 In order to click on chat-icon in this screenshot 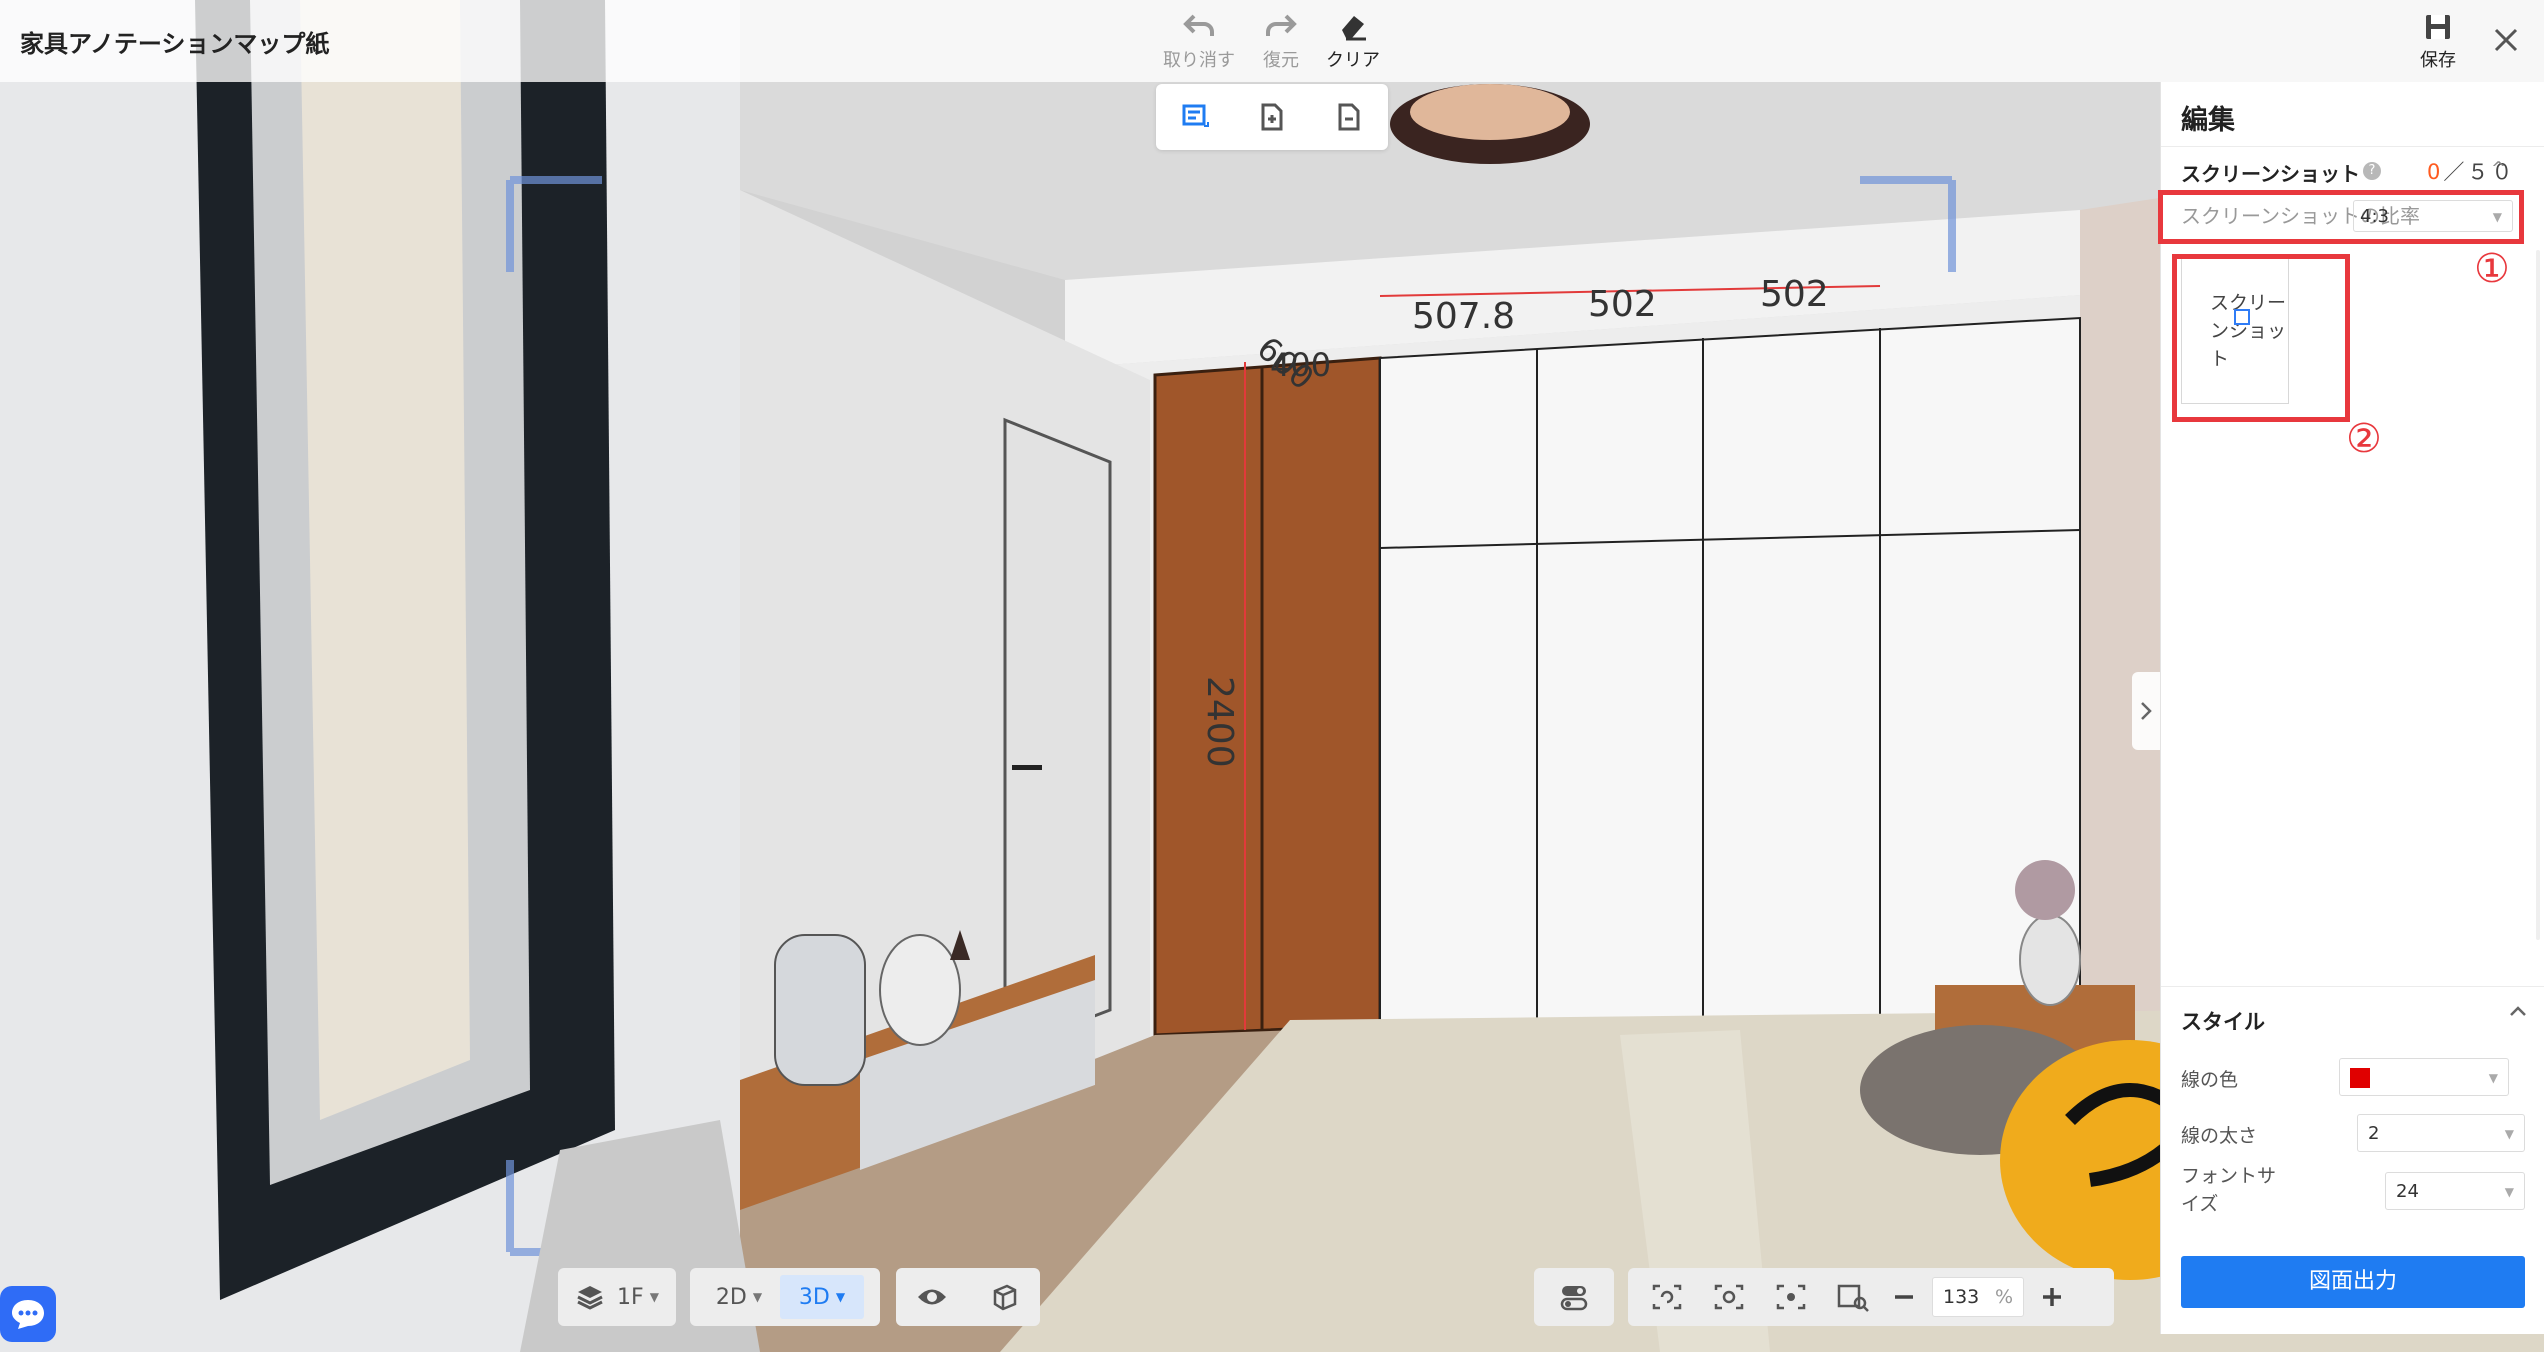, I will do `click(28, 1314)`.